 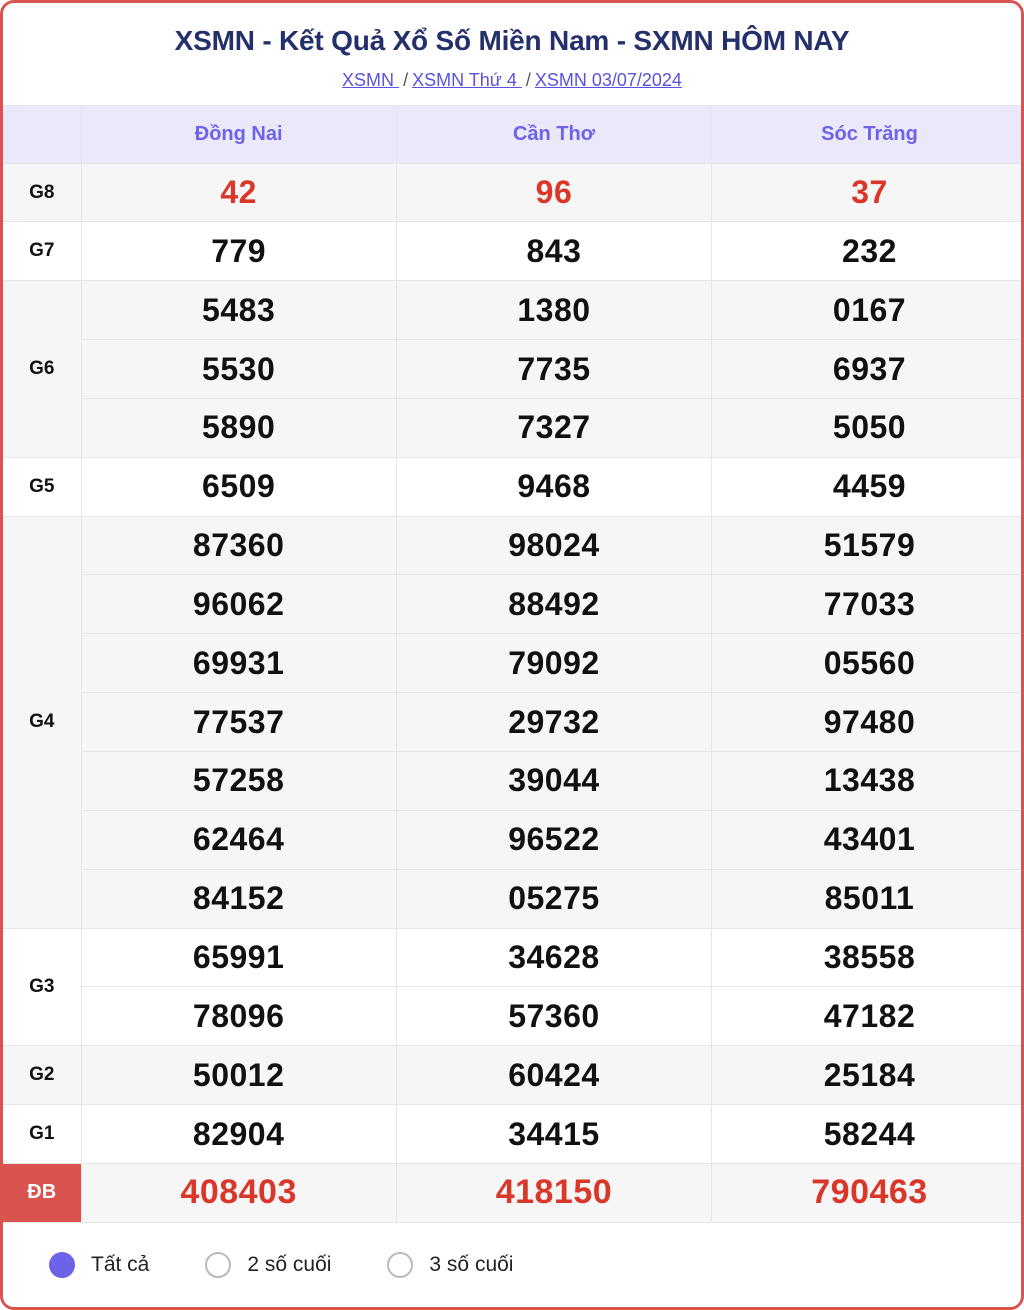 I want to click on table-row: 77537 29732 97480, so click(x=512, y=722).